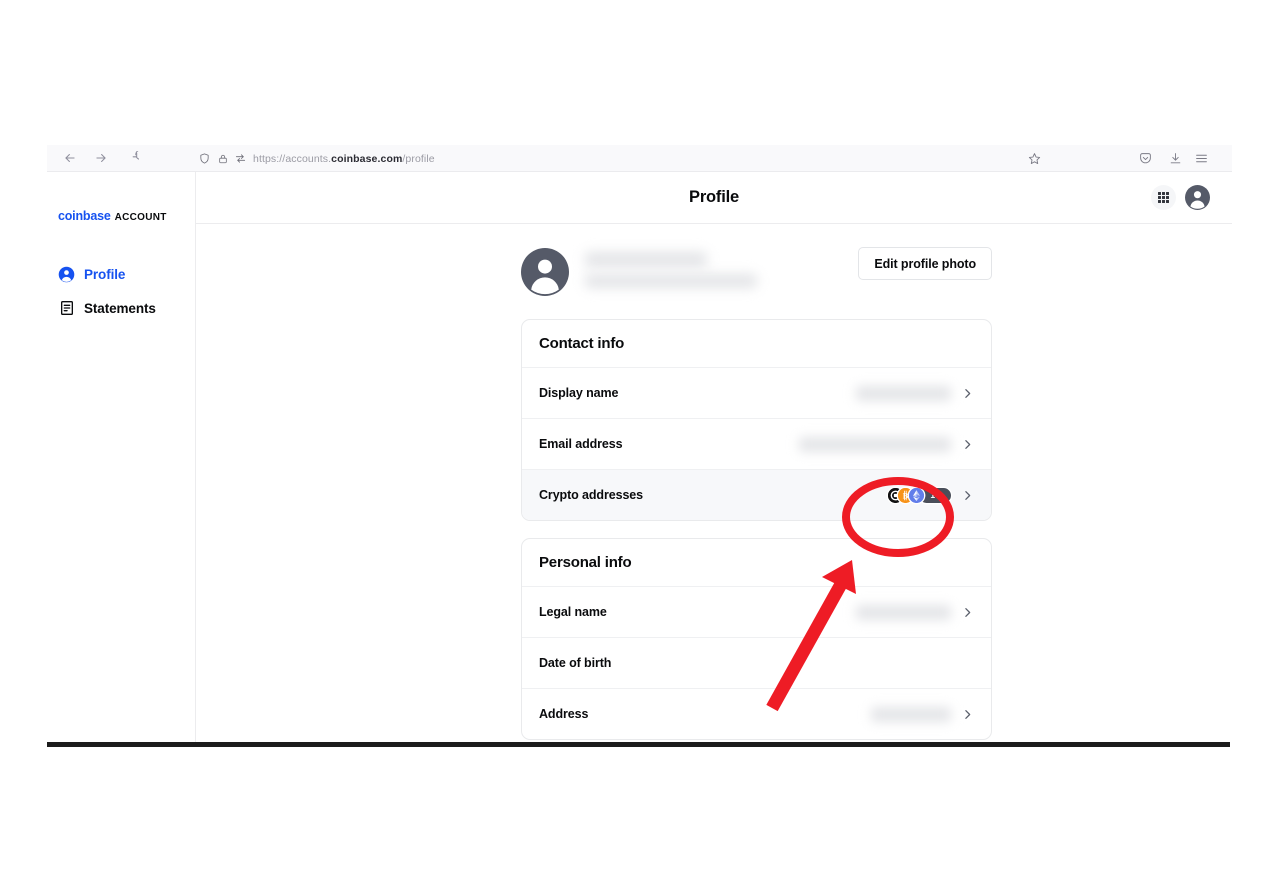 This screenshot has height=893, width=1263. What do you see at coordinates (573, 612) in the screenshot?
I see `row-label: Legal name` at bounding box center [573, 612].